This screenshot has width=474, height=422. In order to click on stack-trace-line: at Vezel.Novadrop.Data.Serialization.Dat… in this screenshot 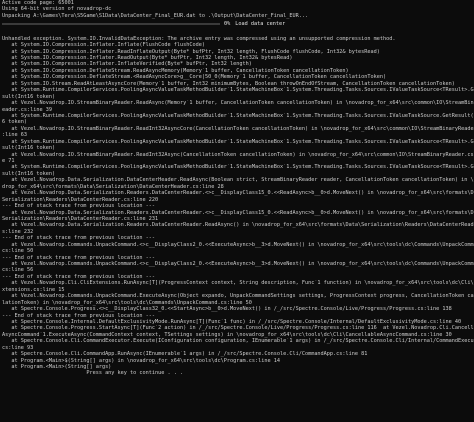, I will do `click(238, 180)`.